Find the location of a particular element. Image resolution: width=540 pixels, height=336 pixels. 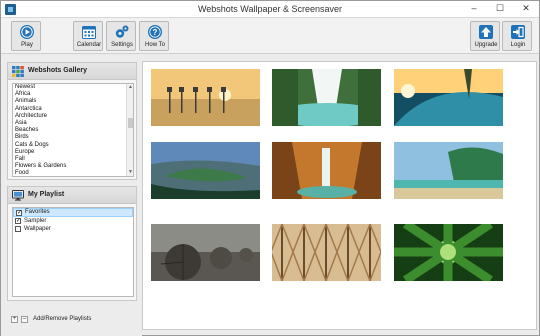

playlist-item: ✓ Favorites is located at coordinates (73, 212).